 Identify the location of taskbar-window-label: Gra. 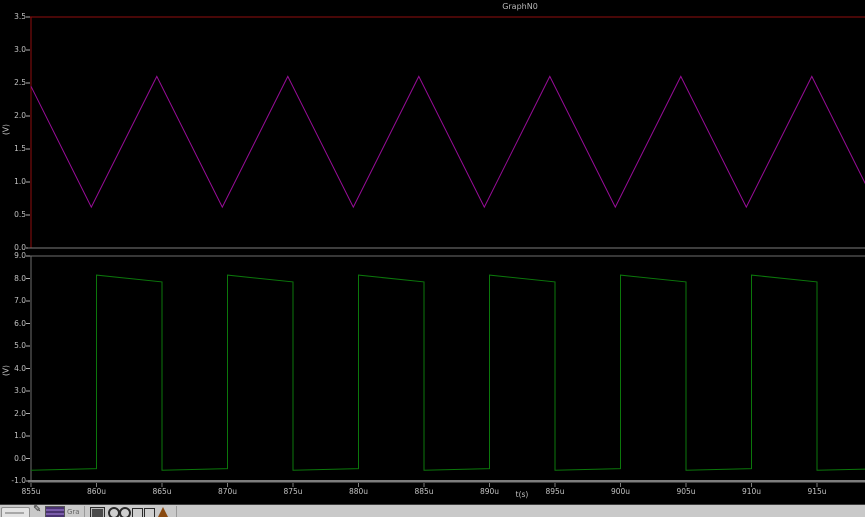
(73, 512).